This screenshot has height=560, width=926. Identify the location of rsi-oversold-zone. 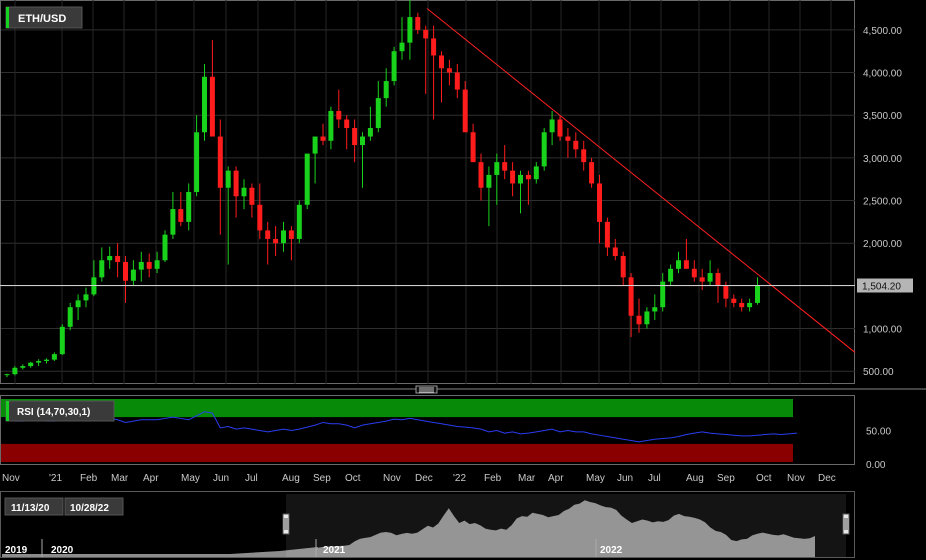
(397, 452).